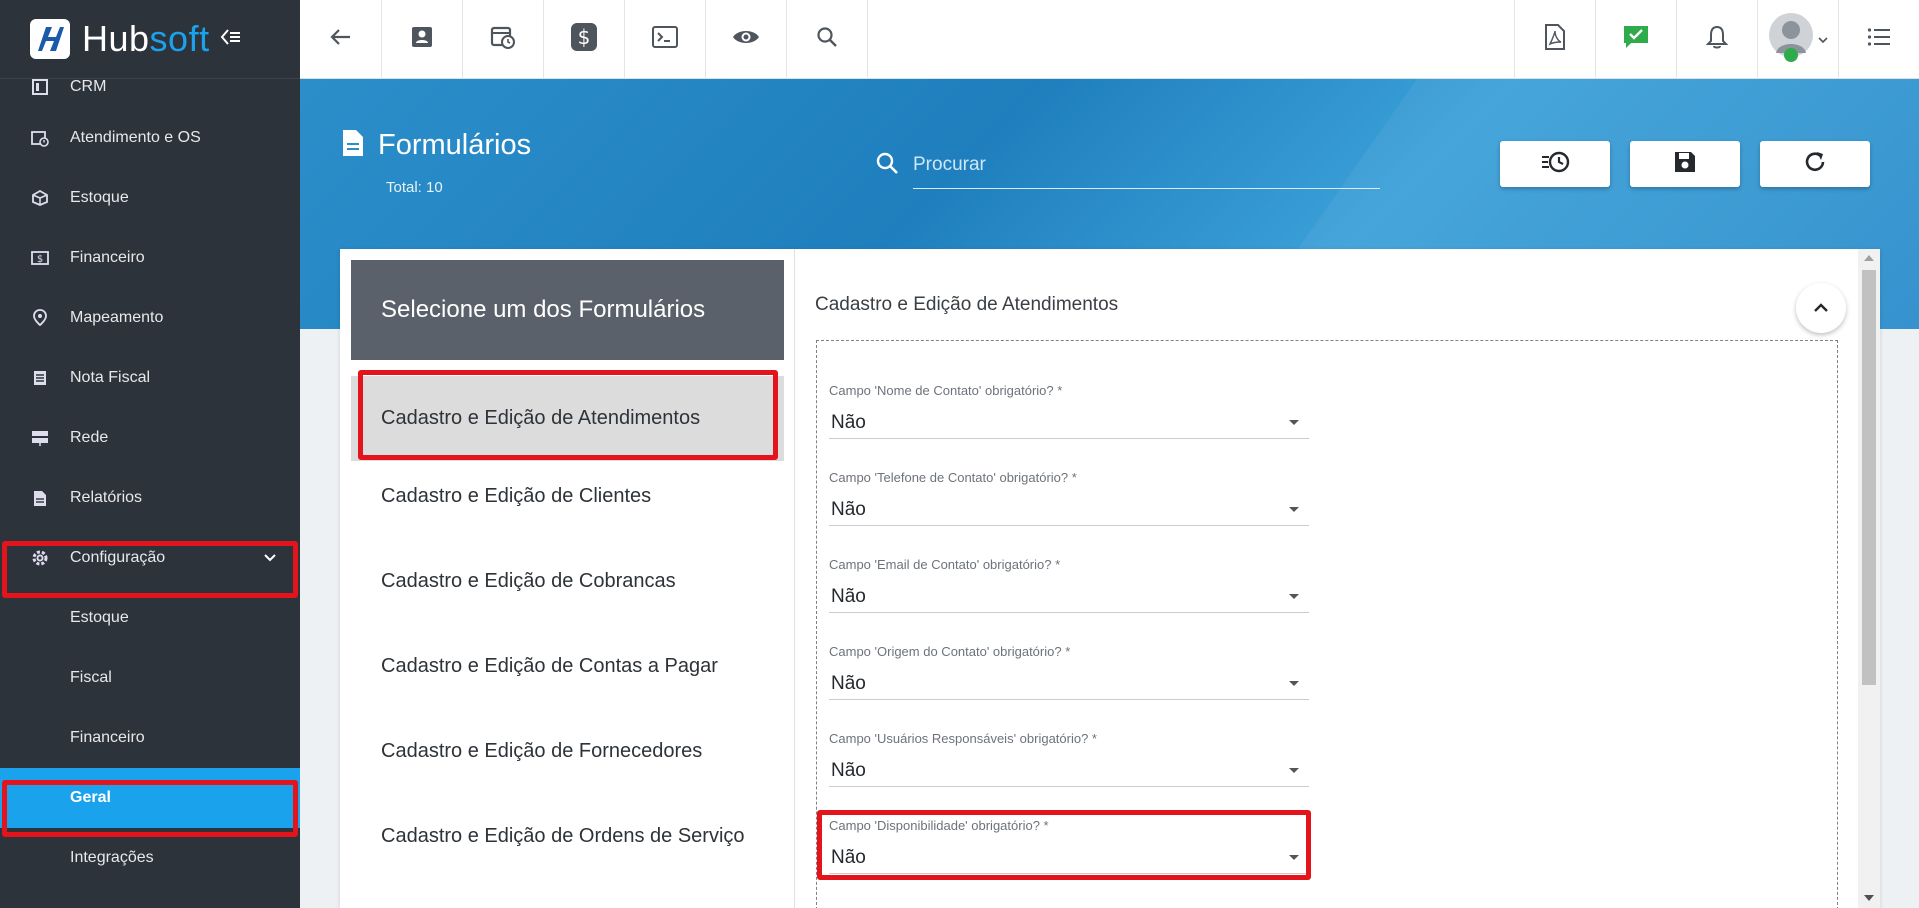  Describe the element at coordinates (967, 304) in the screenshot. I see `form-detail-title: Cadastro e Edição de Atendimentos` at that location.